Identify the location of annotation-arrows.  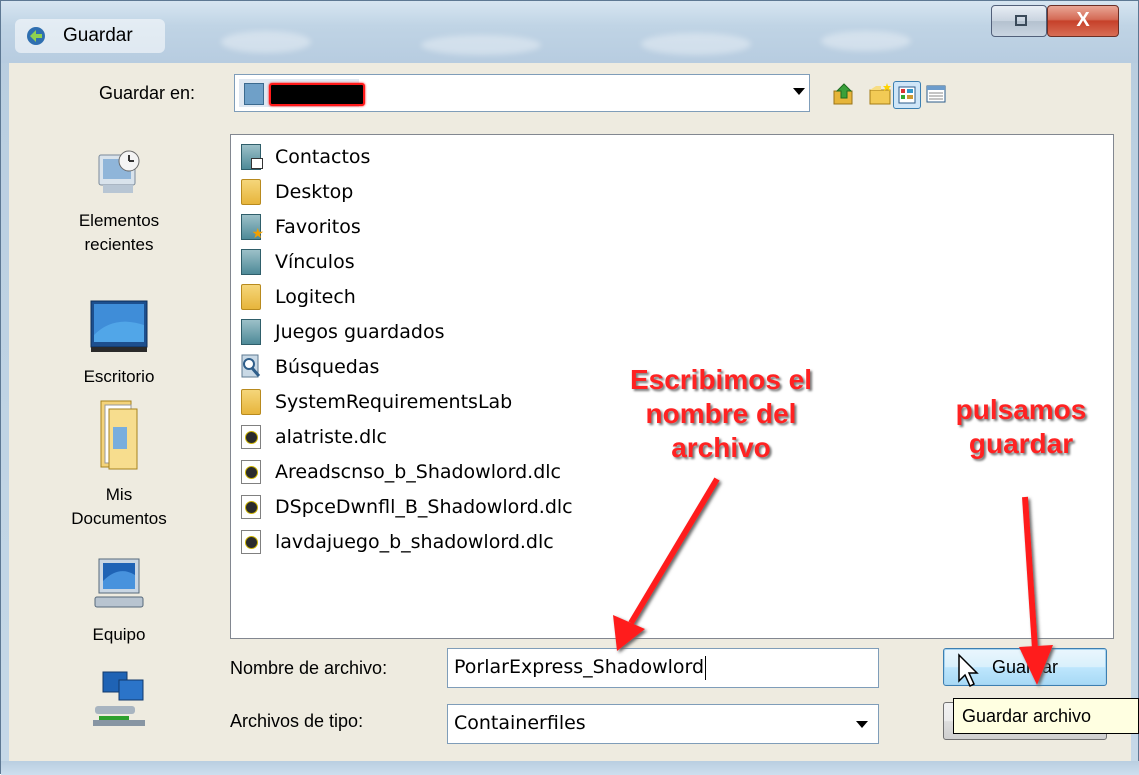
(833, 581).